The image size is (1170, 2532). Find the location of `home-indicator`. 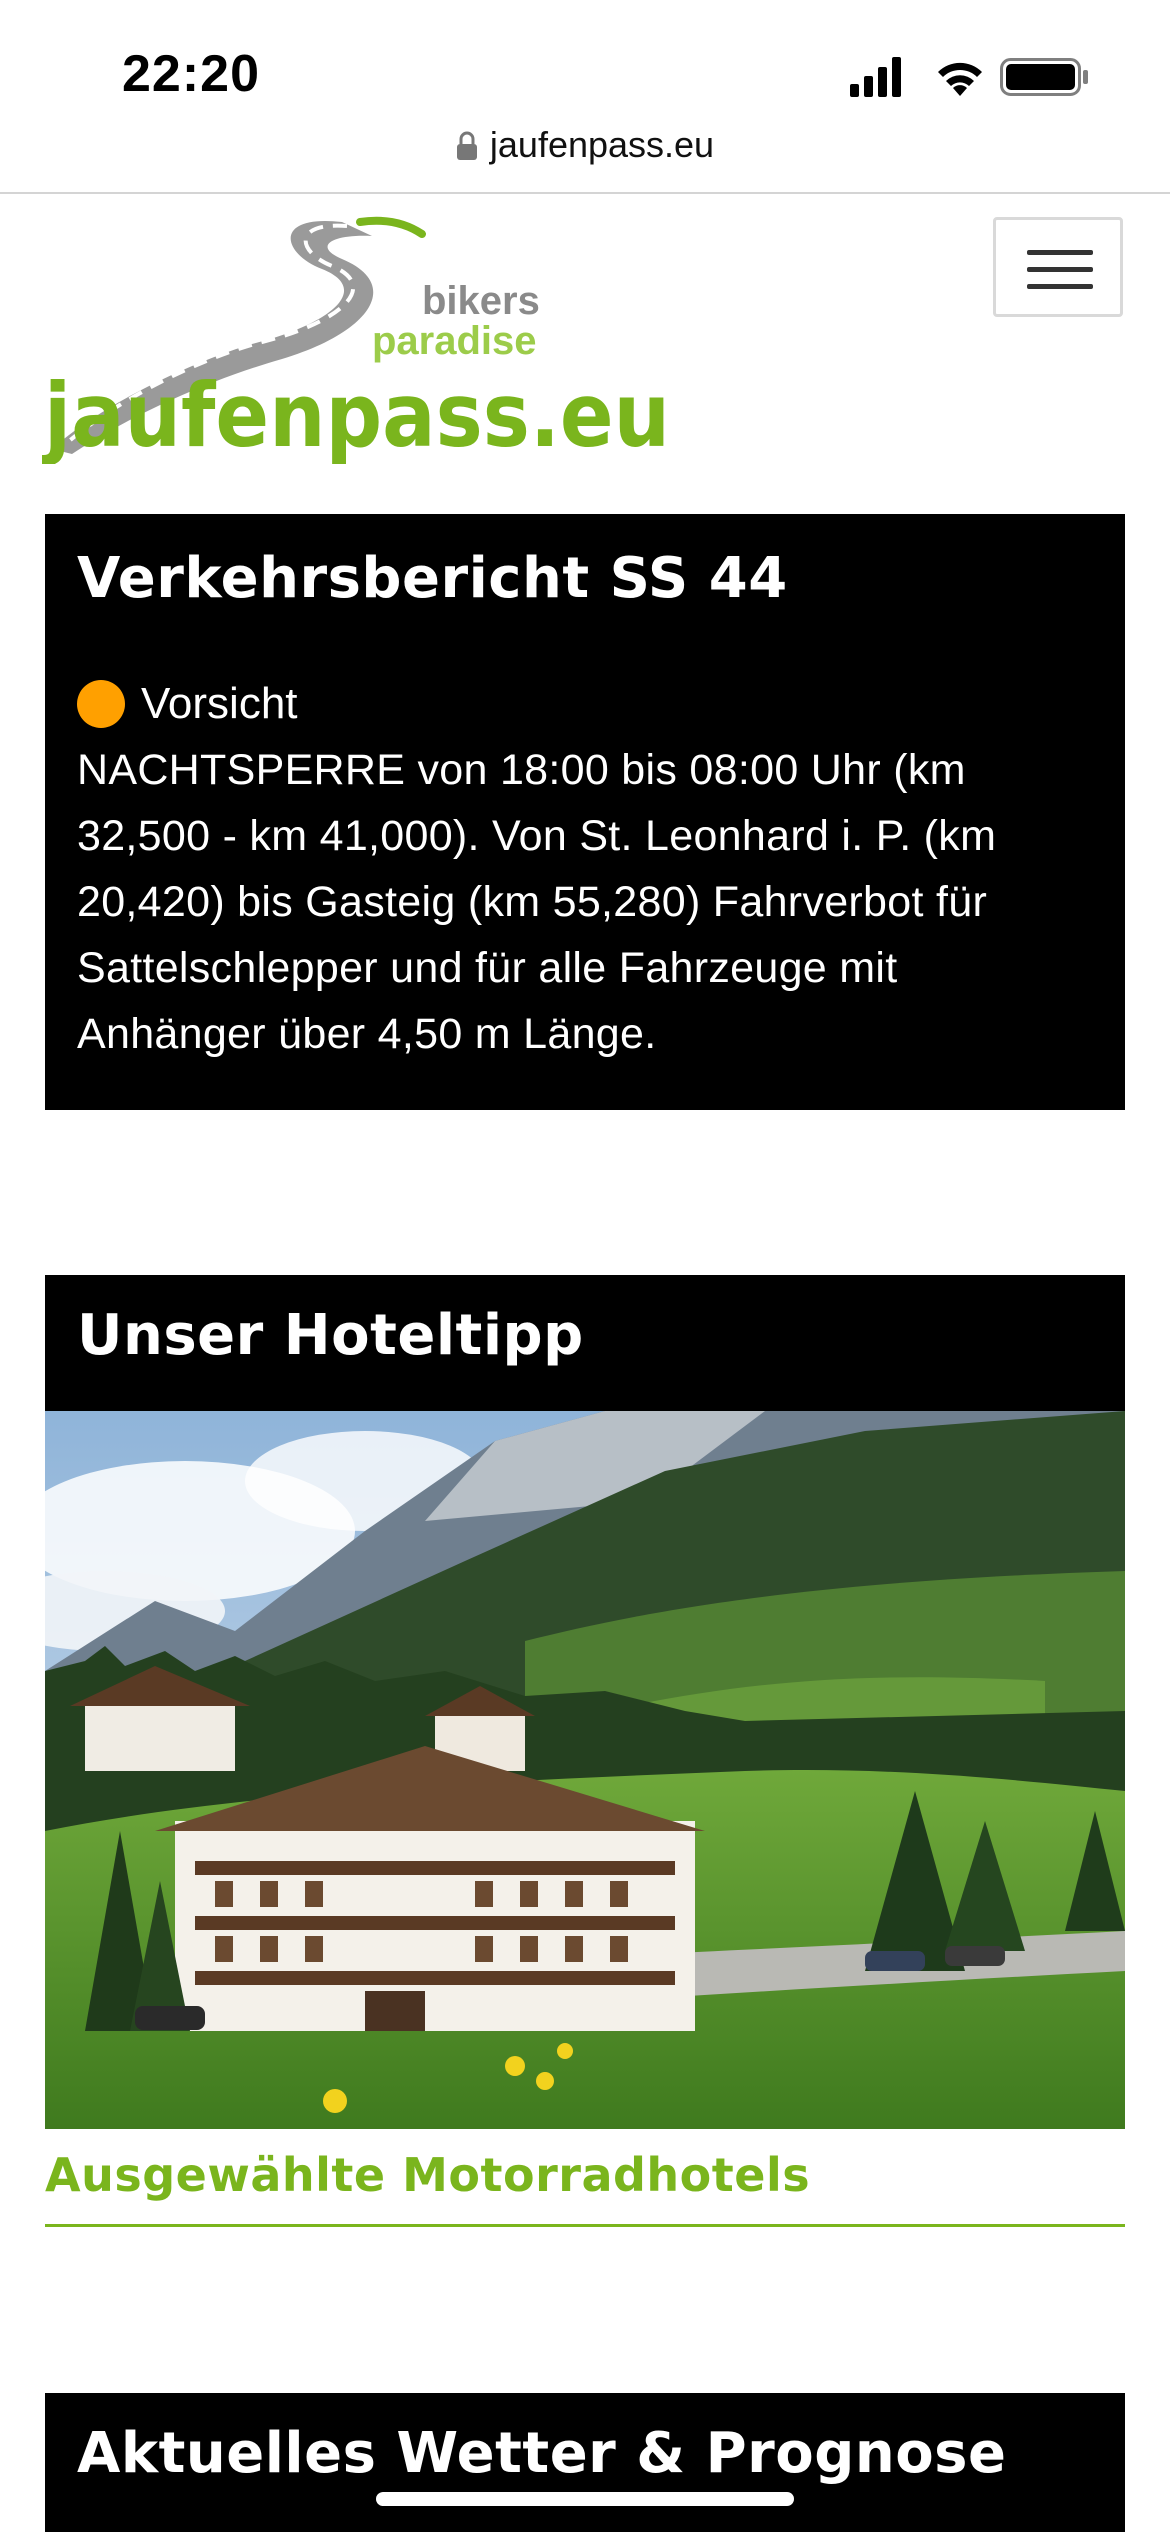

home-indicator is located at coordinates (585, 2499).